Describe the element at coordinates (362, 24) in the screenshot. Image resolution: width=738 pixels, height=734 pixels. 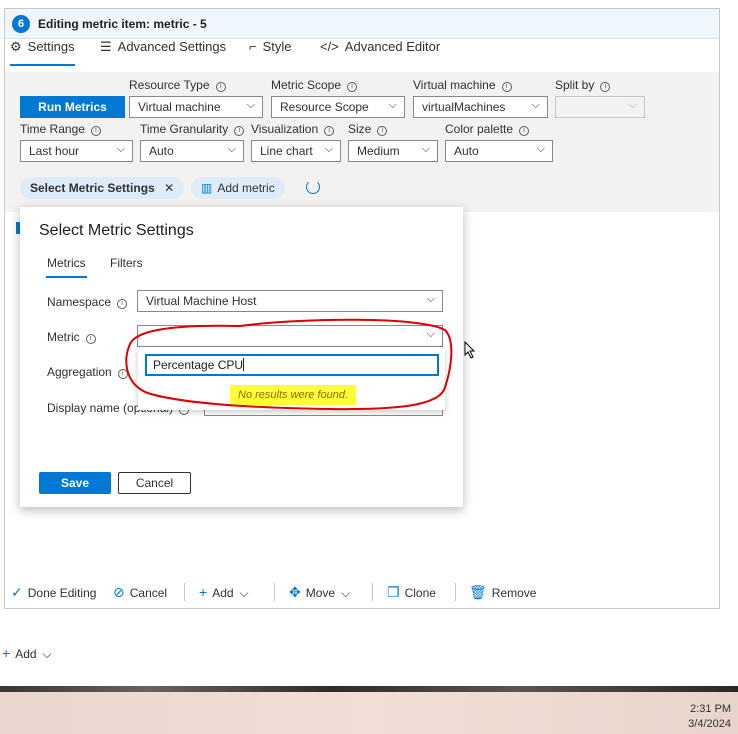
I see `panel-title-bar: 6 Editing metric item: metric - 5` at that location.